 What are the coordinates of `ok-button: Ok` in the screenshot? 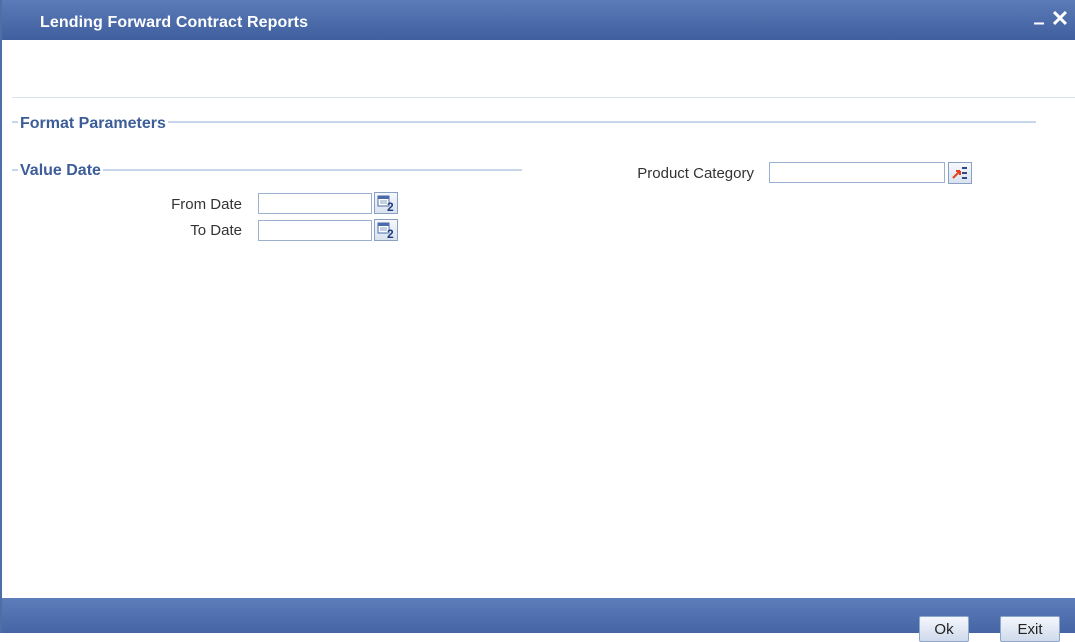 It's located at (944, 629).